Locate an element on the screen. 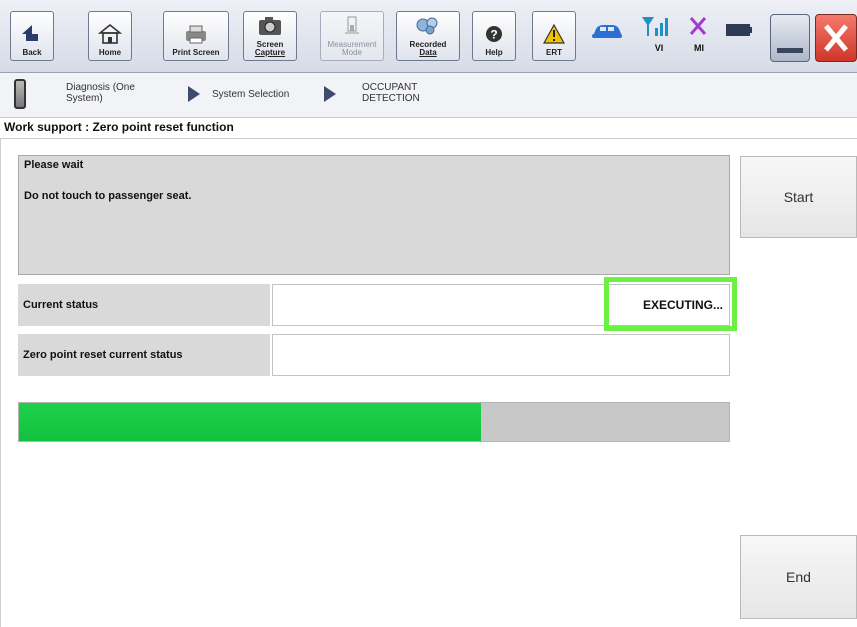 The width and height of the screenshot is (857, 627). start-button: Start is located at coordinates (798, 197).